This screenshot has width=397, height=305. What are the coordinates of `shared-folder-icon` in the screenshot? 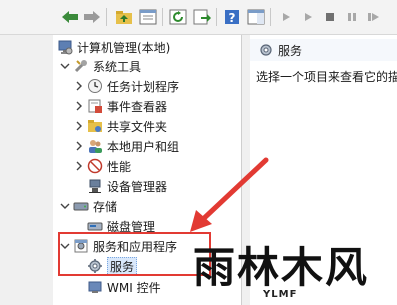 It's located at (95, 126).